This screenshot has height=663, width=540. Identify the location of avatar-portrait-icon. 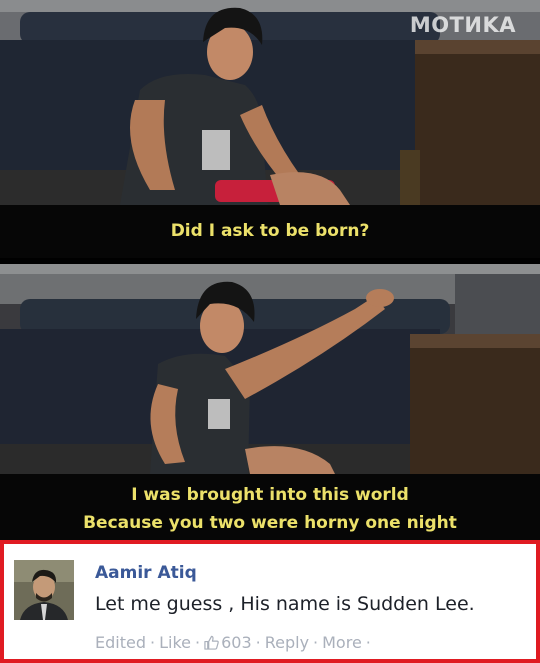
(44, 590).